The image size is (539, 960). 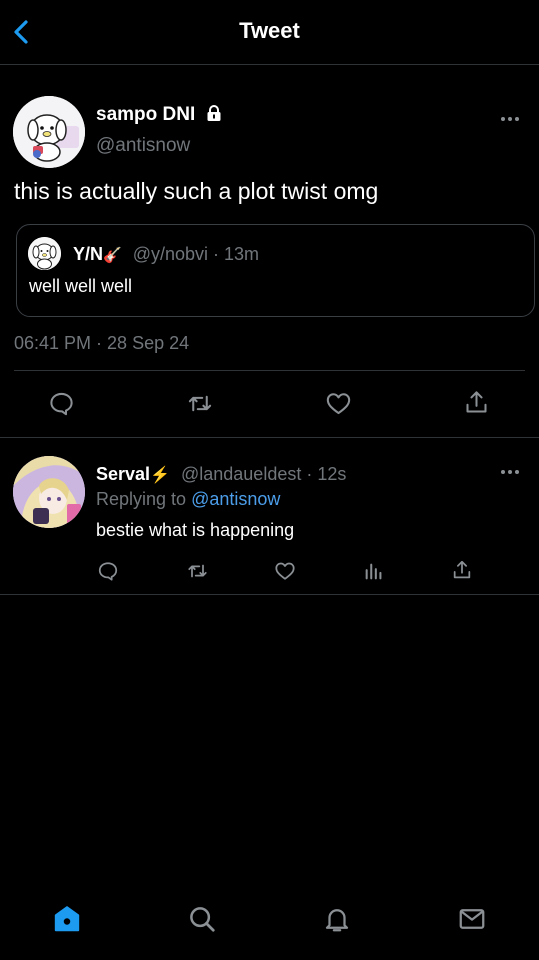 I want to click on top-bar: Tweet, so click(x=269, y=32).